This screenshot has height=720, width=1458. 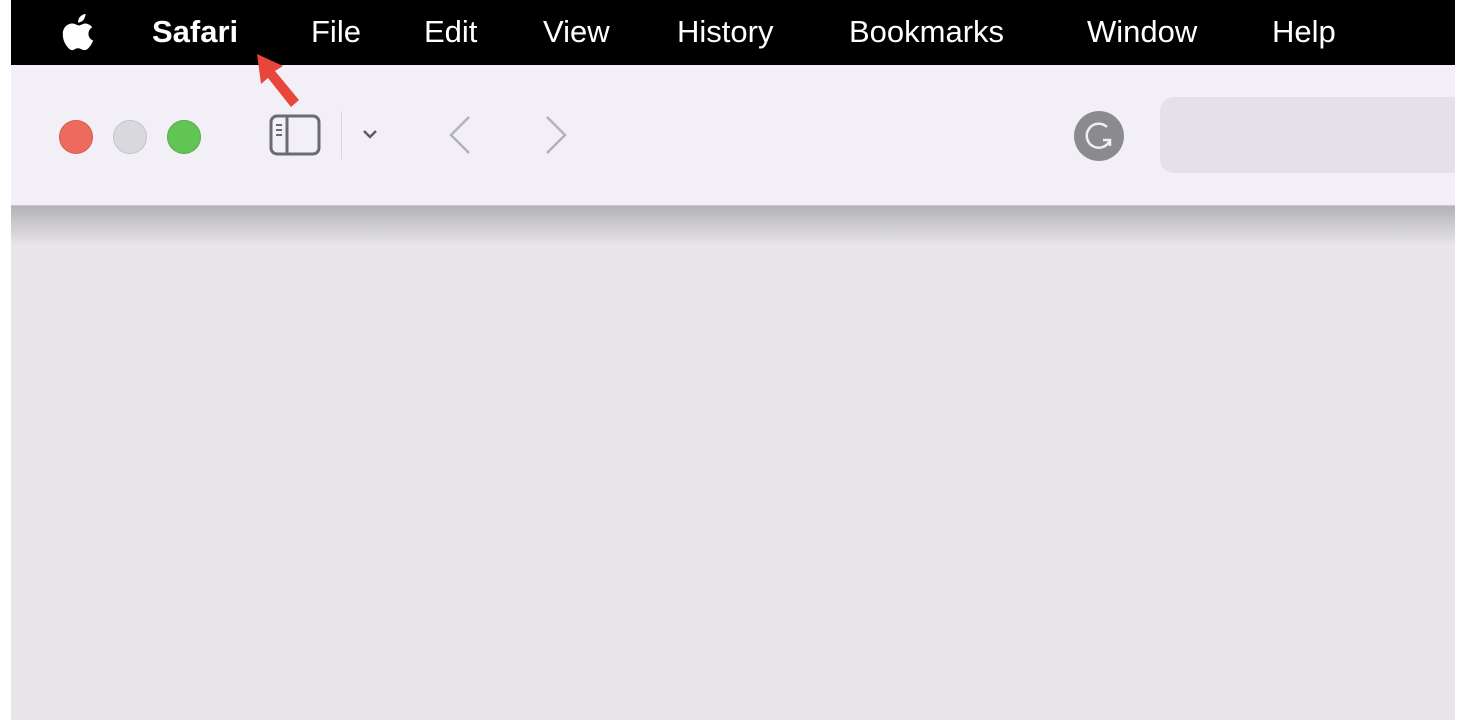 What do you see at coordinates (926, 32) in the screenshot?
I see `menu-bookmarks: Bookmarks` at bounding box center [926, 32].